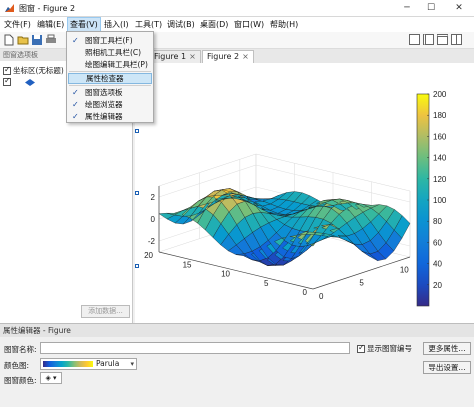 The height and width of the screenshot is (407, 474). What do you see at coordinates (7, 70) in the screenshot?
I see `axes-checkbox: ✓` at bounding box center [7, 70].